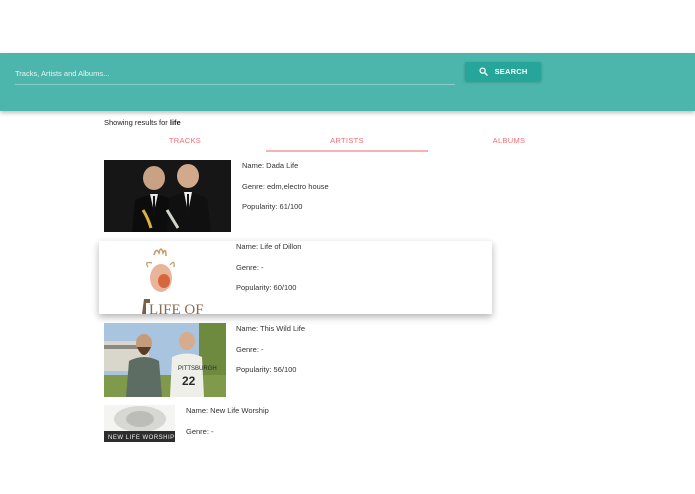 Image resolution: width=695 pixels, height=494 pixels. I want to click on search-input, so click(235, 73).